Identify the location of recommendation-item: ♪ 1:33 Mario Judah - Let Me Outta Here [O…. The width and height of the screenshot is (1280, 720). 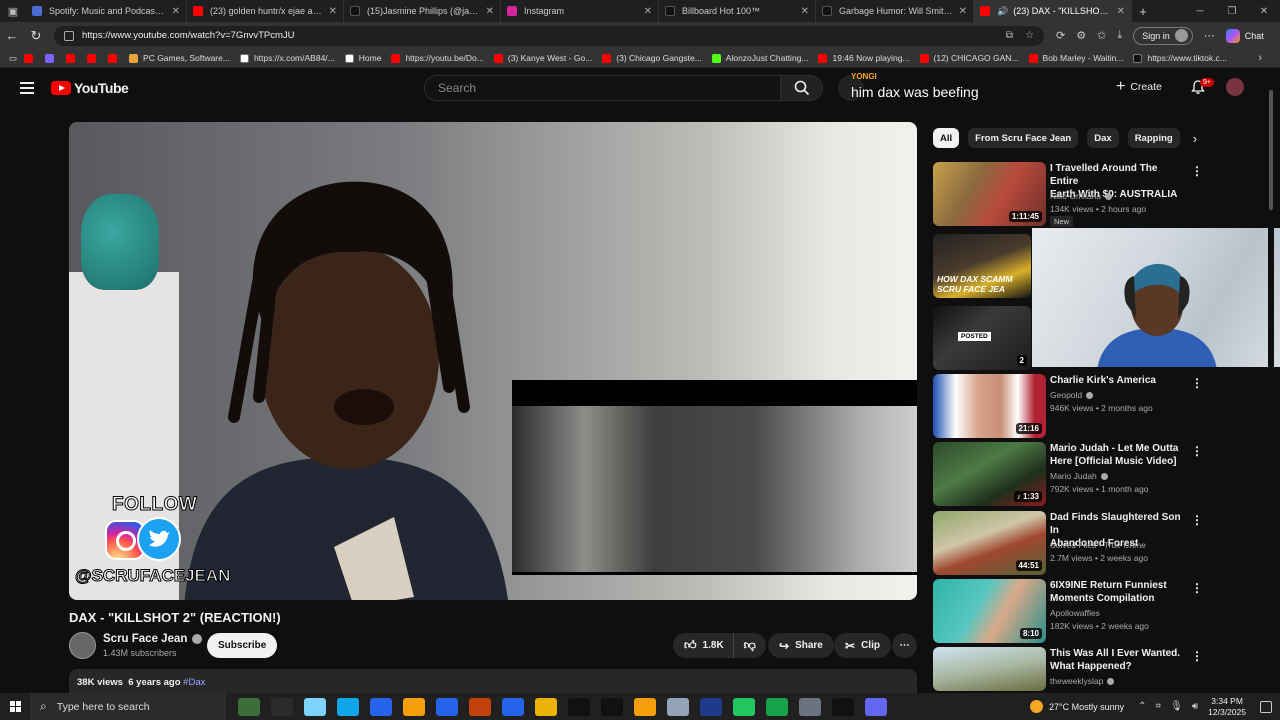
(1098, 474).